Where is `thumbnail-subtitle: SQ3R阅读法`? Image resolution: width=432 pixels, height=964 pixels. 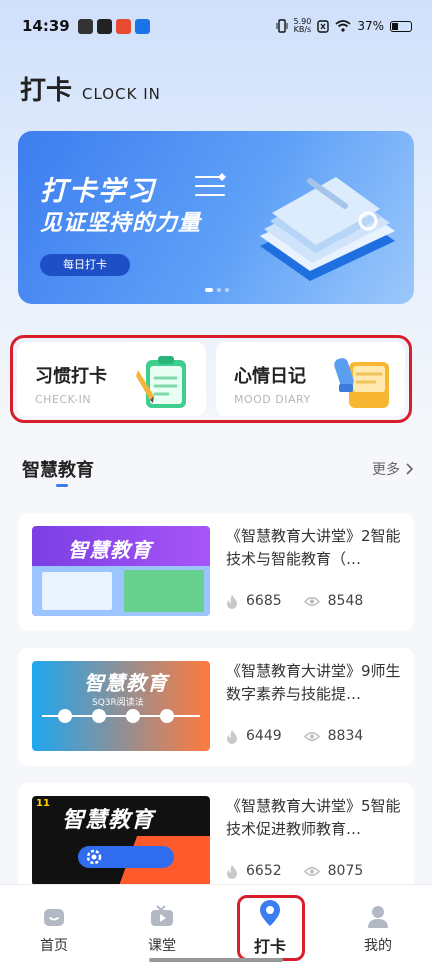 thumbnail-subtitle: SQ3R阅读法 is located at coordinates (118, 703).